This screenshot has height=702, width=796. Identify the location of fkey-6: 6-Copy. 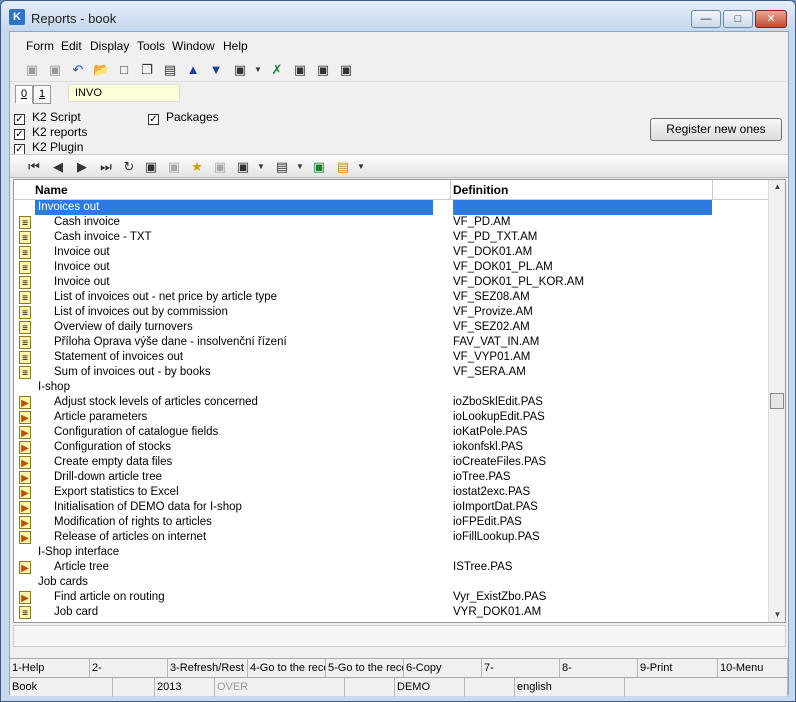
(443, 668).